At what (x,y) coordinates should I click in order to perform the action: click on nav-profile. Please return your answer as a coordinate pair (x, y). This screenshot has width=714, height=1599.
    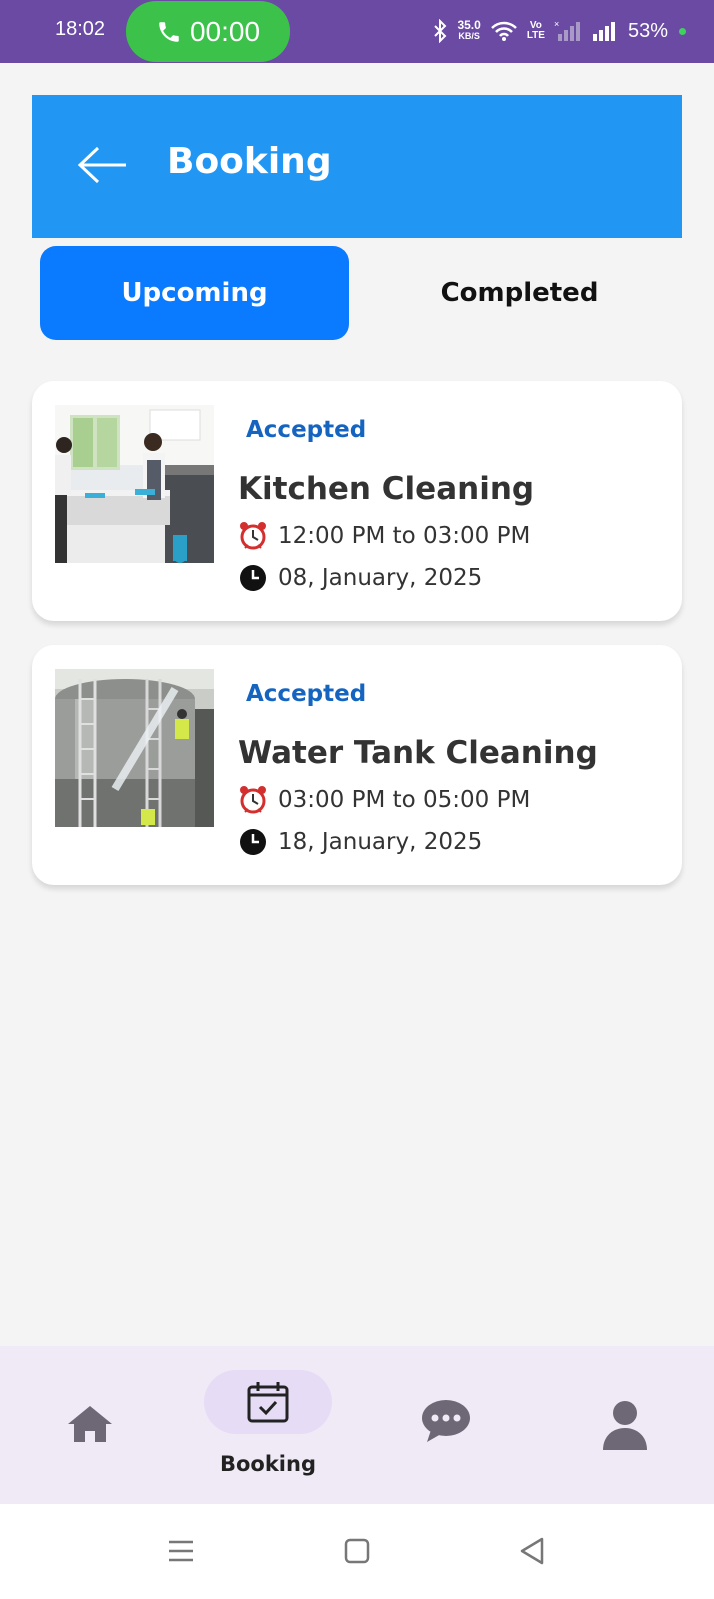
    Looking at the image, I should click on (625, 1425).